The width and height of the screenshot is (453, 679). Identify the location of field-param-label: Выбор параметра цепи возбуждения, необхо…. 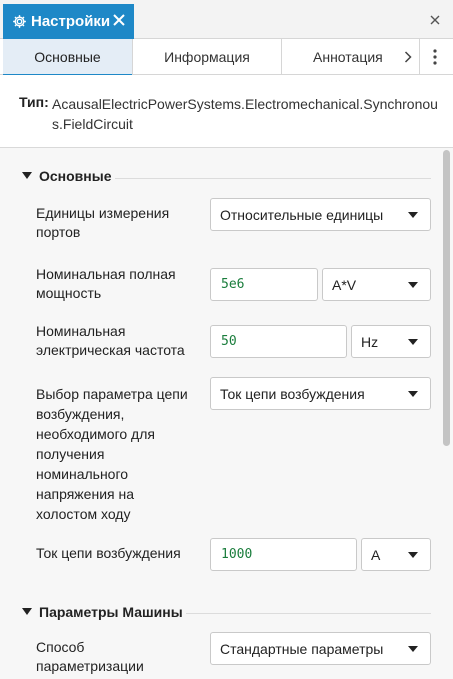
(112, 454).